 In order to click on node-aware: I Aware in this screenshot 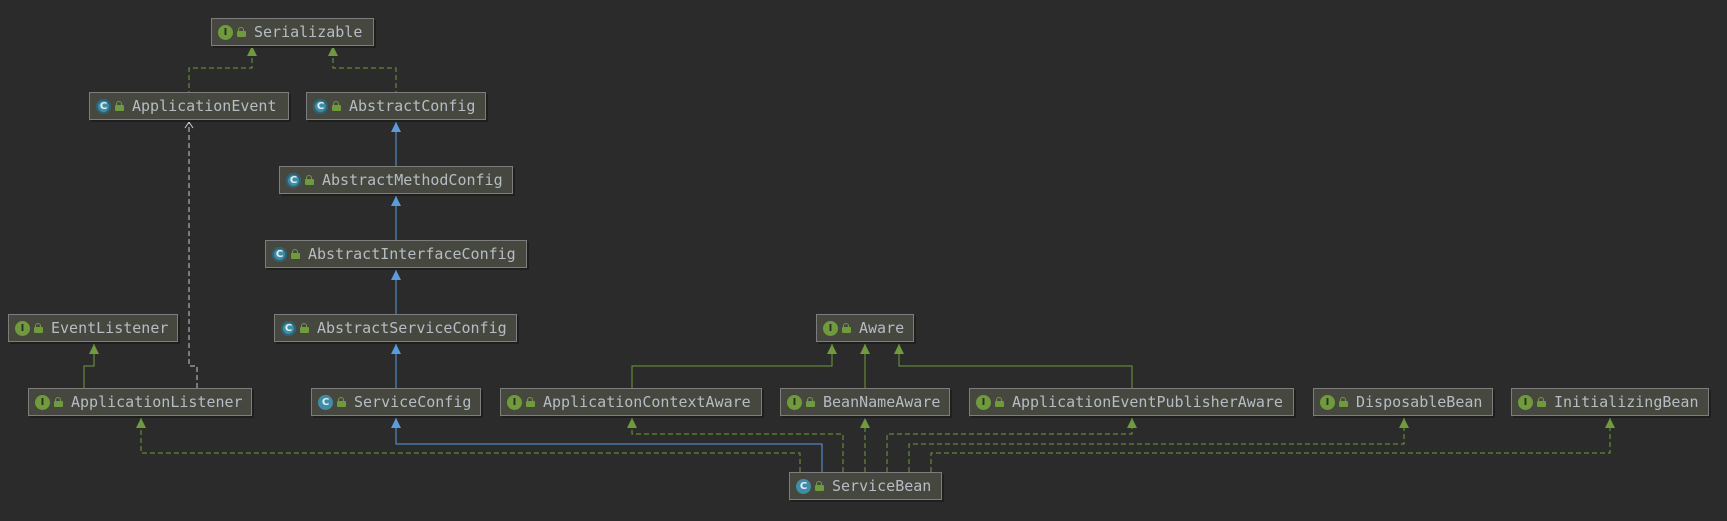, I will do `click(865, 328)`.